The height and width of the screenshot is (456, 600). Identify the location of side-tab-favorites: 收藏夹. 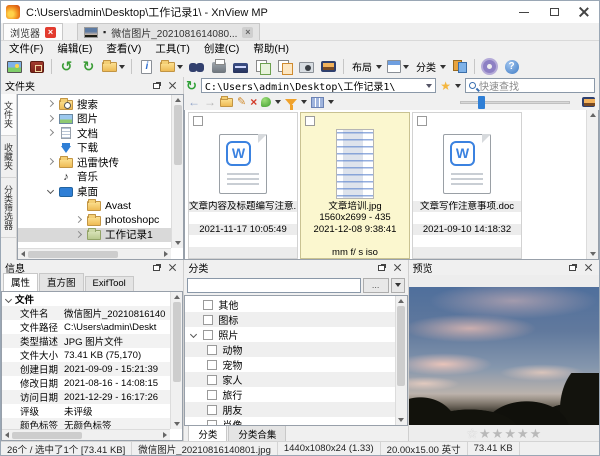
(8, 157).